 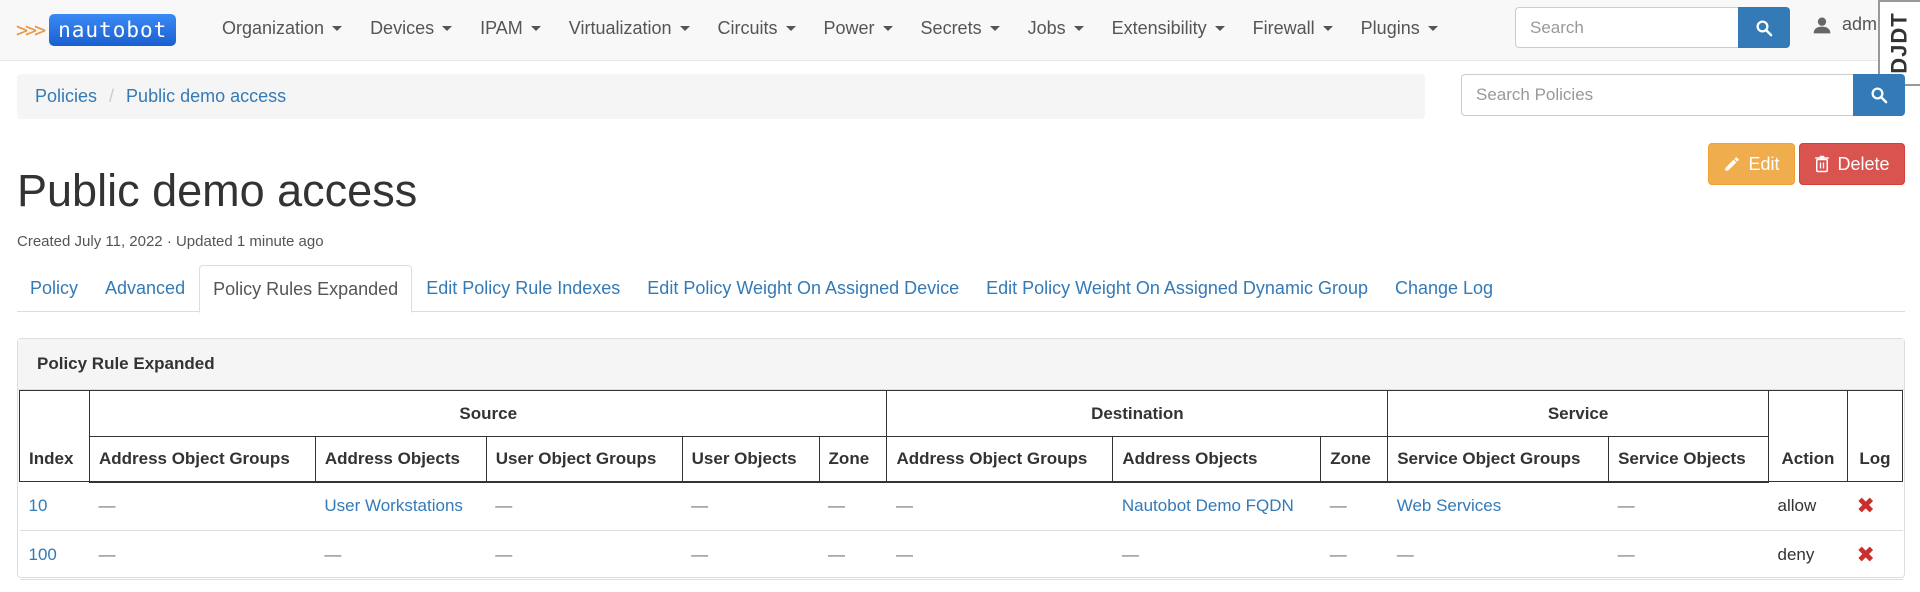 I want to click on nav-organization: Organization, so click(x=282, y=28).